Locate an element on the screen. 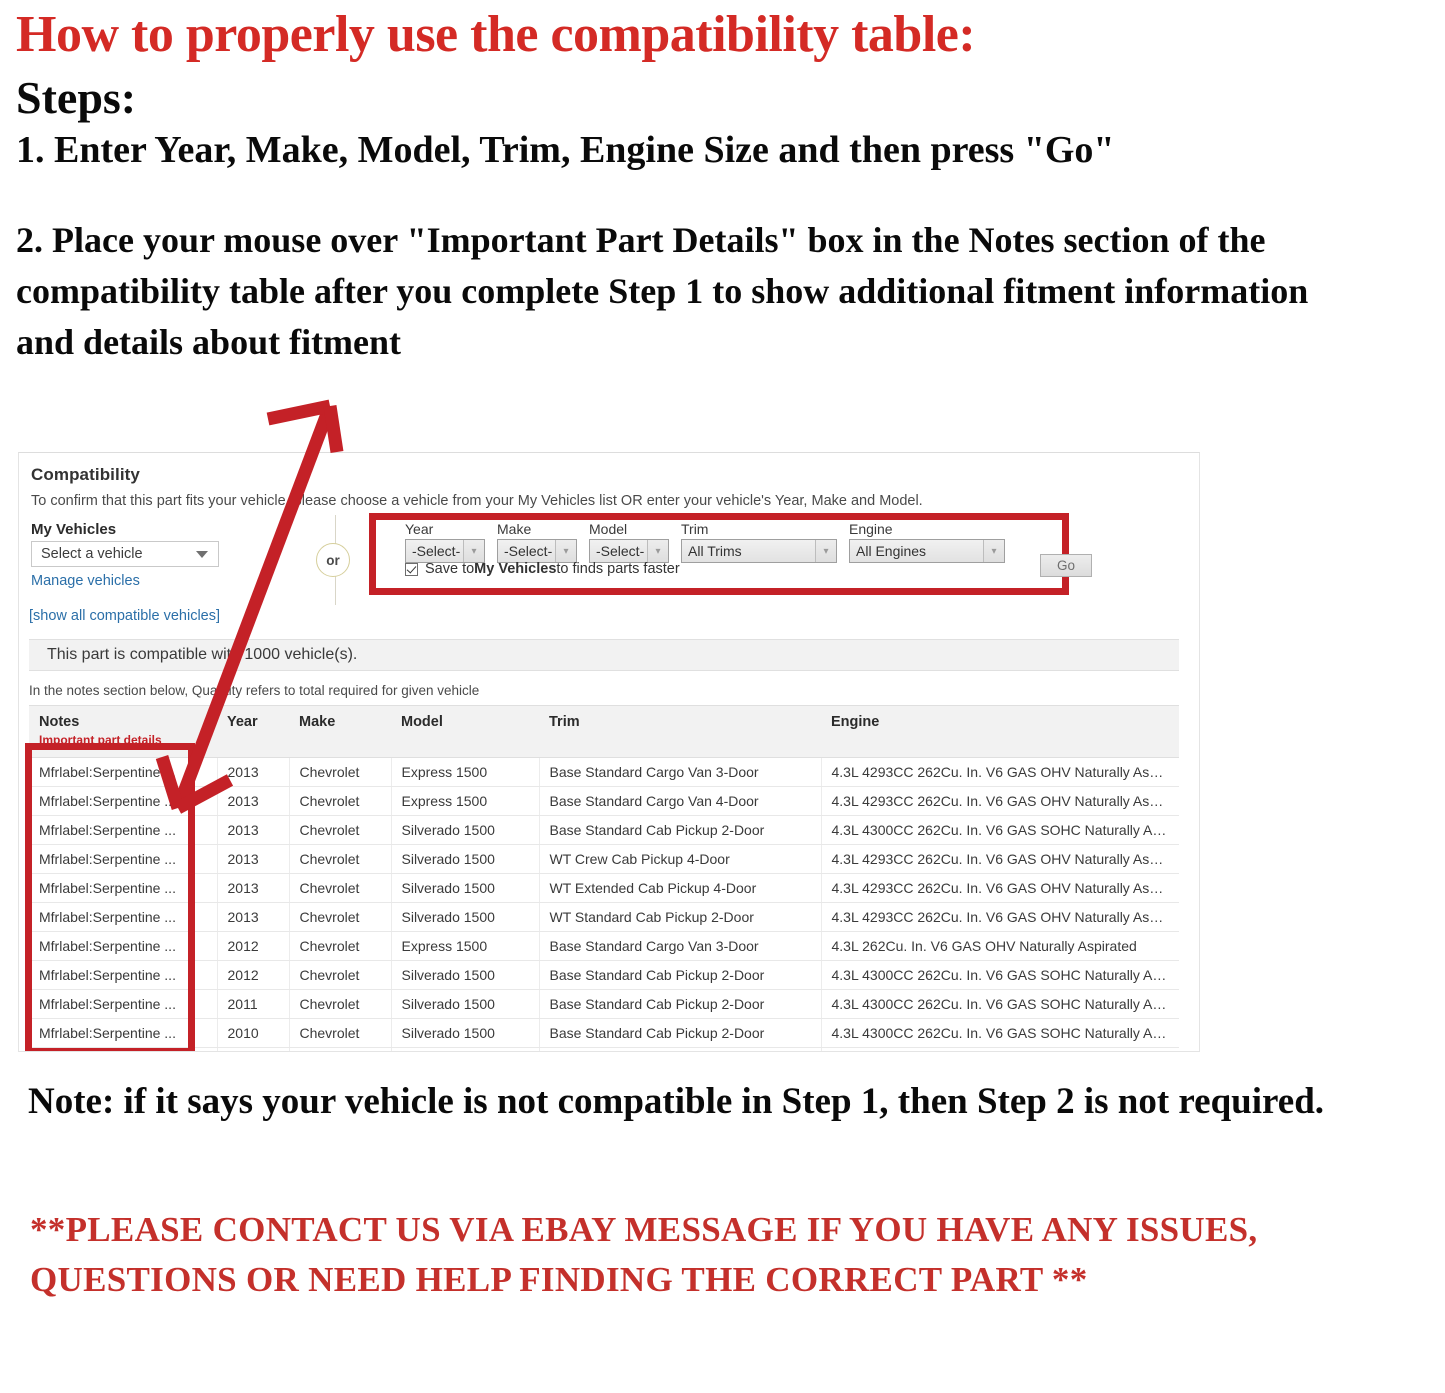  trim-select-value: All Trims is located at coordinates (715, 551).